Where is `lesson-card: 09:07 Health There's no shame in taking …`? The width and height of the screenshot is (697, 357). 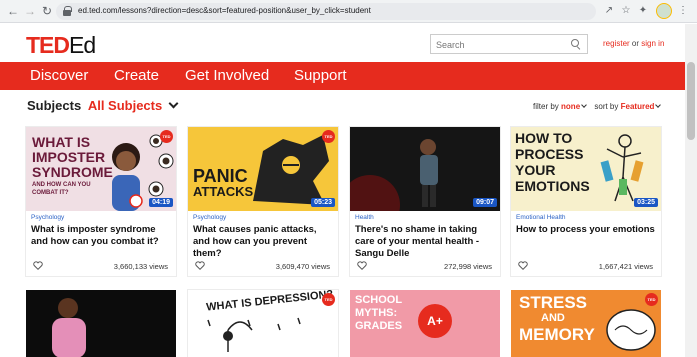 lesson-card: 09:07 Health There's no shame in taking … is located at coordinates (425, 201).